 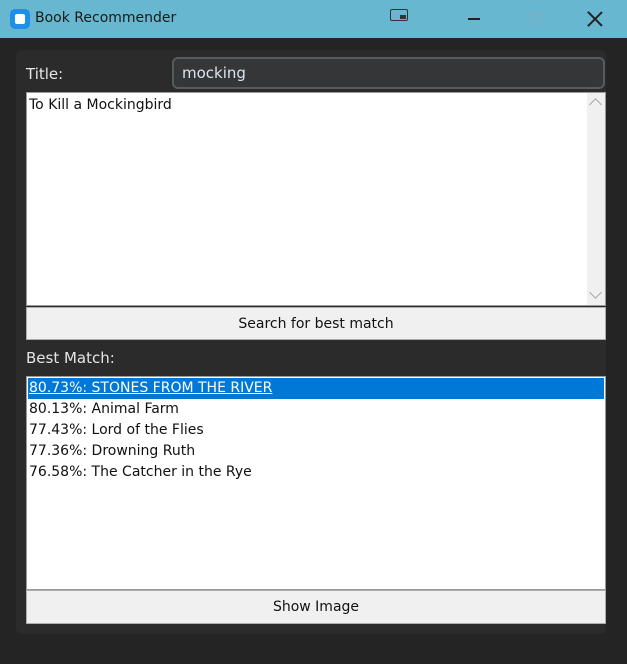 I want to click on list-item: 77.43%: Lord of the Flies, so click(x=316, y=430).